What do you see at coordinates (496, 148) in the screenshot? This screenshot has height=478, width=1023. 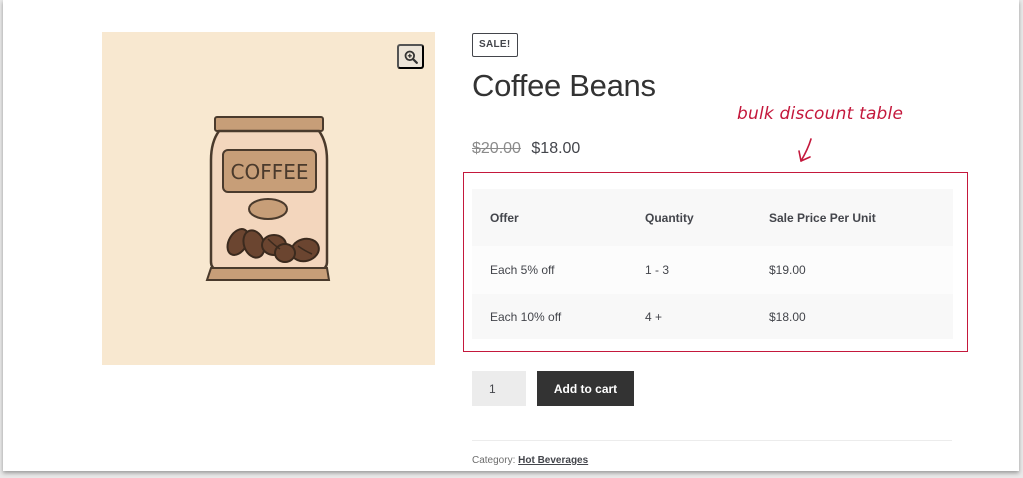 I see `regular-price: $20.00` at bounding box center [496, 148].